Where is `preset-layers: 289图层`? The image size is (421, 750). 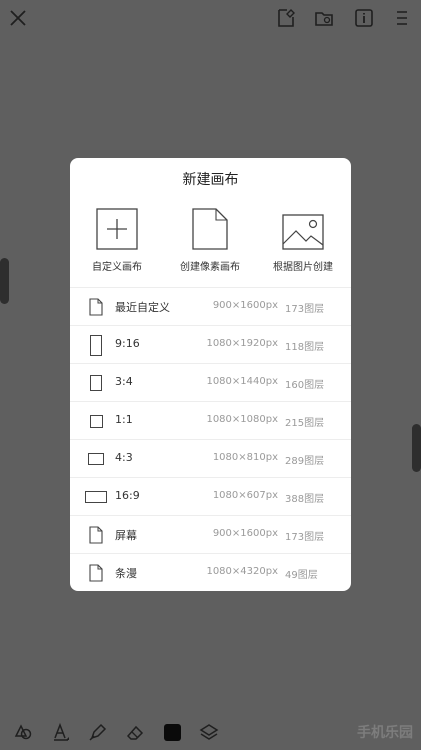
preset-layers: 289图层 is located at coordinates (305, 461).